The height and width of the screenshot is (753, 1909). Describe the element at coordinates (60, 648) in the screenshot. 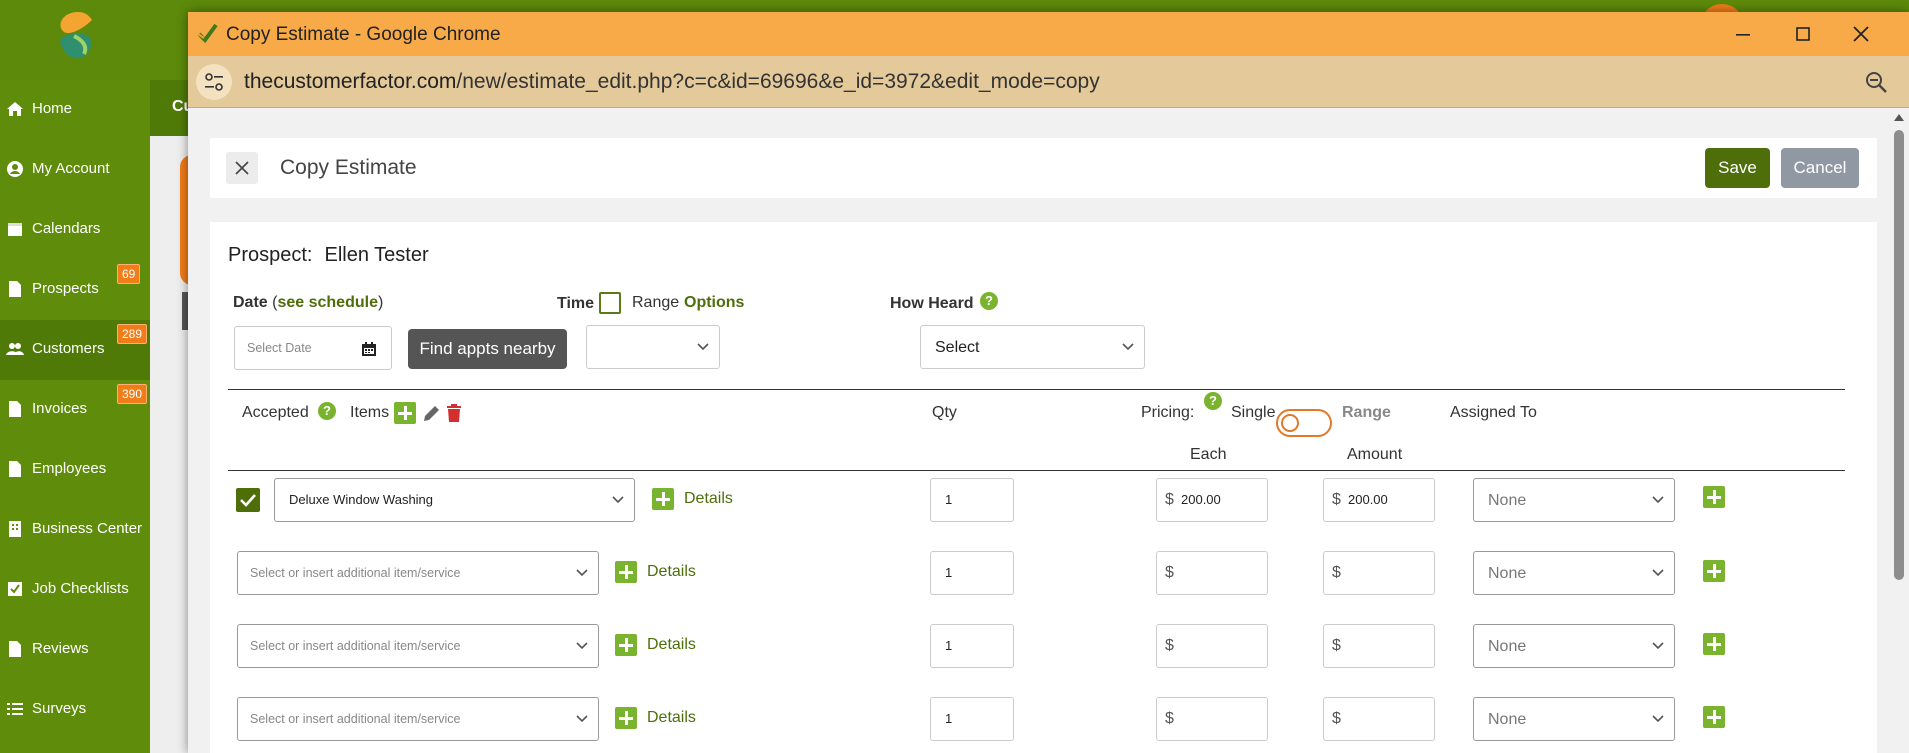

I see `sidebar-item-label: Reviews` at that location.